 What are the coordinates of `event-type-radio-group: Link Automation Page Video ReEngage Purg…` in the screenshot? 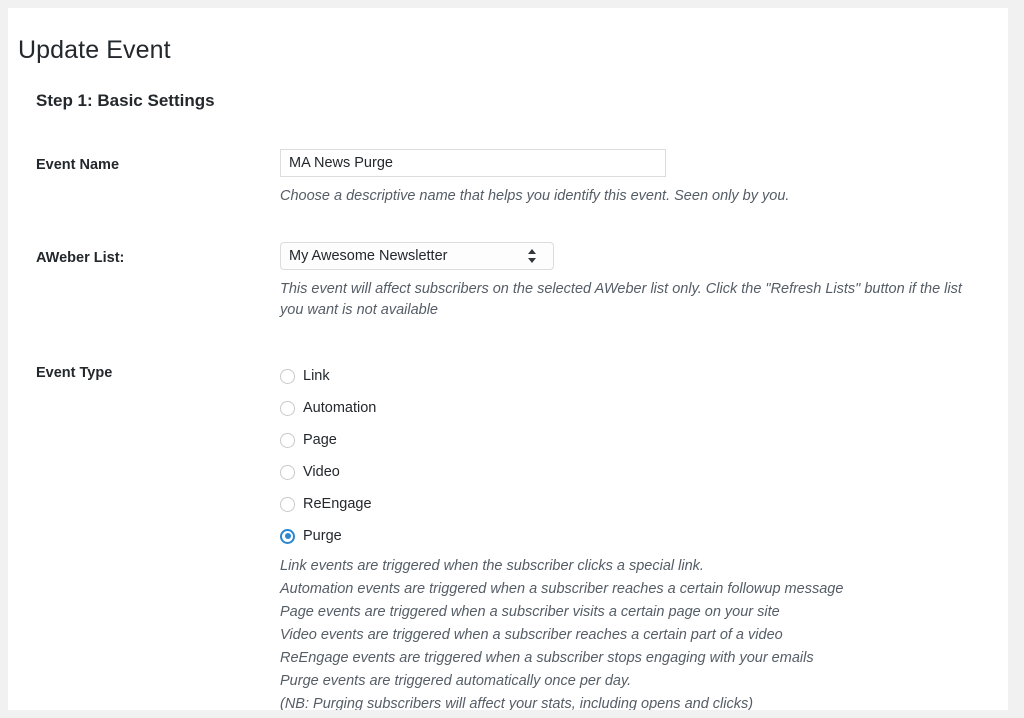 It's located at (328, 456).